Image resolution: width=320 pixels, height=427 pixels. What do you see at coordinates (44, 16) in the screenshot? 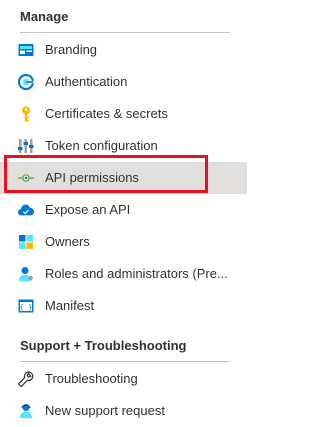
I see `section-title-manage: Manage` at bounding box center [44, 16].